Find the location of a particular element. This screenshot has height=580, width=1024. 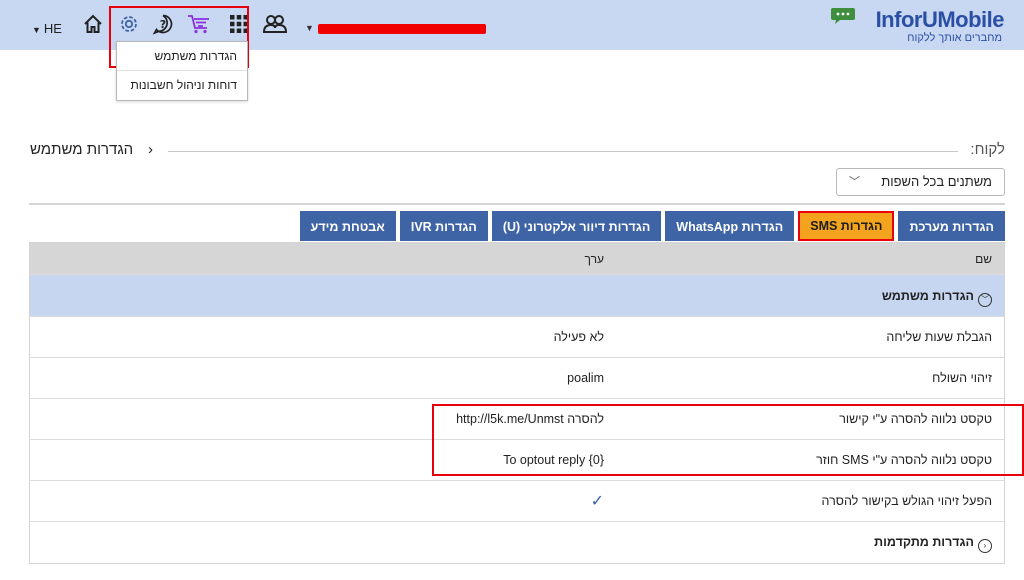

language-selector: ▼ HE is located at coordinates (47, 28).